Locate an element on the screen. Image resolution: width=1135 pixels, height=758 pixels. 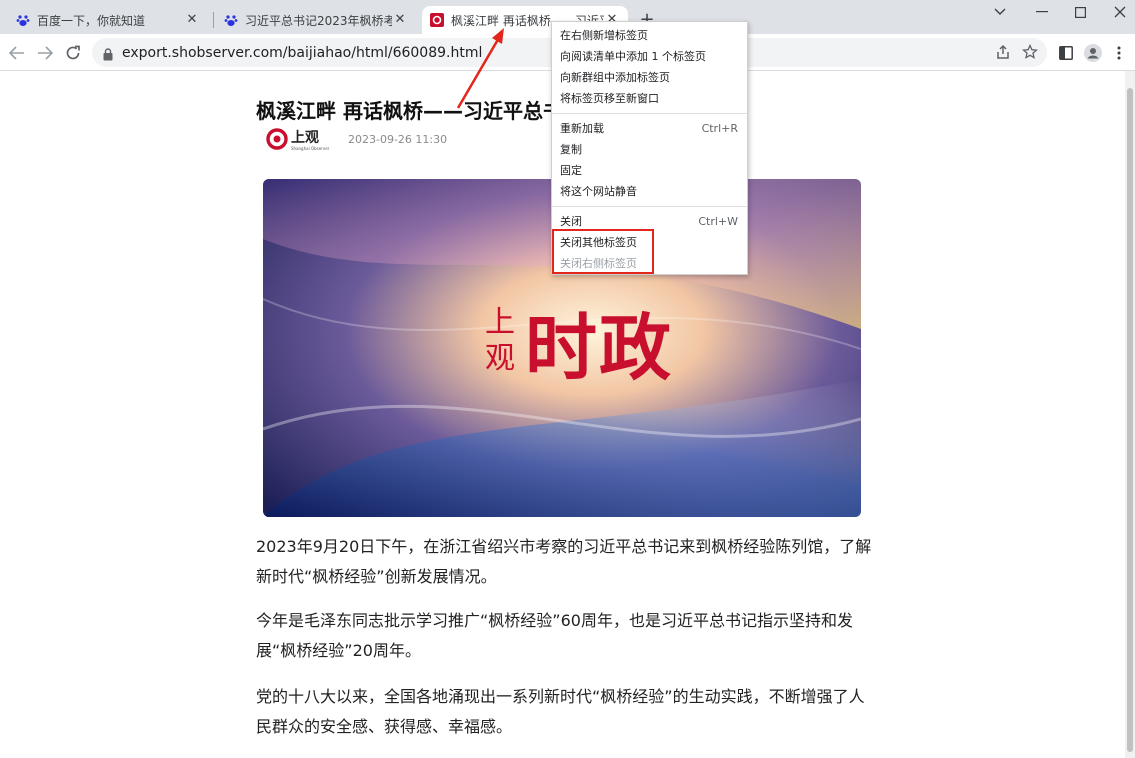
source-logo: 上观 Shanghai Observer is located at coordinates (297, 140).